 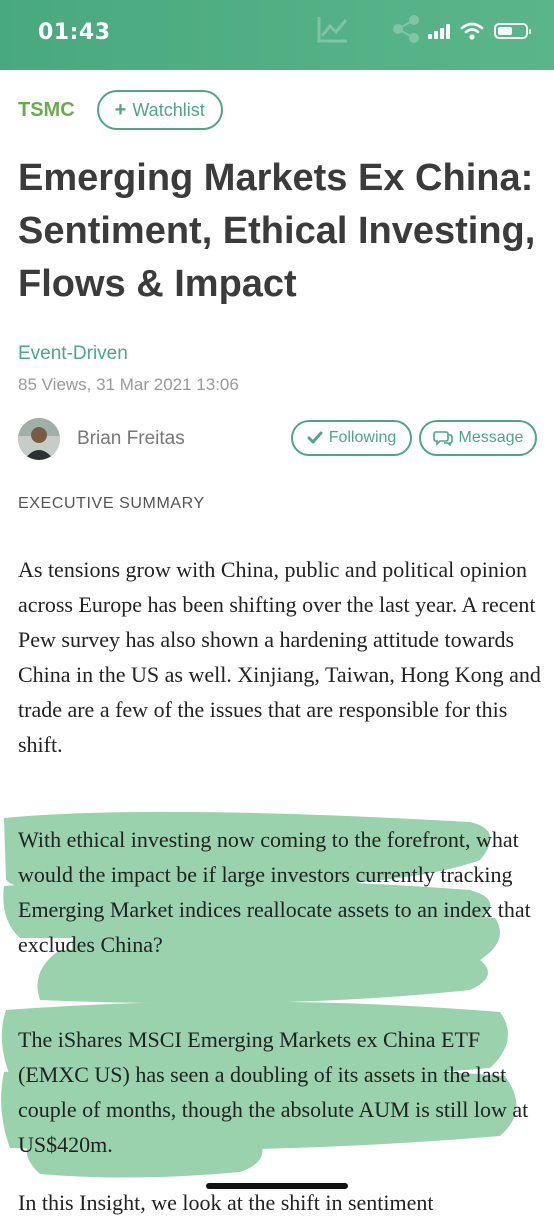 I want to click on share-icon, so click(x=406, y=29).